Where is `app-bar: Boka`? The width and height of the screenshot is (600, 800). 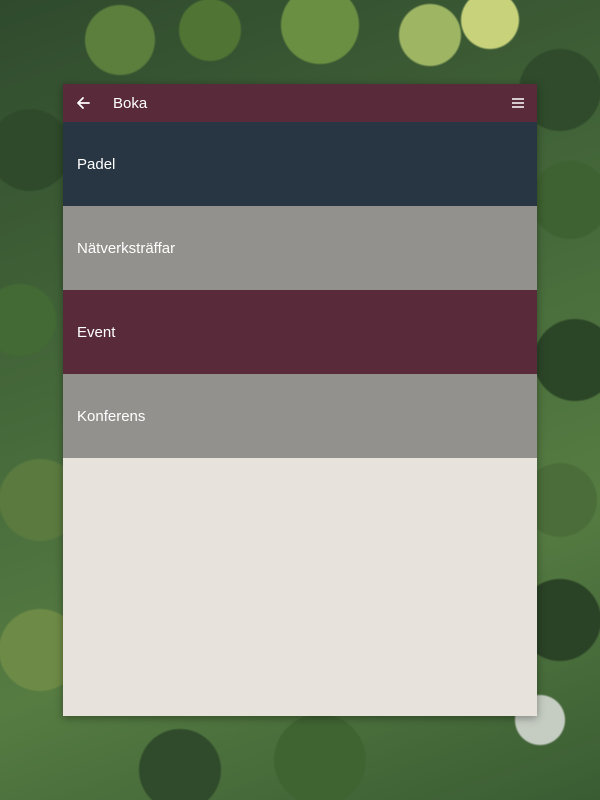
app-bar: Boka is located at coordinates (300, 103).